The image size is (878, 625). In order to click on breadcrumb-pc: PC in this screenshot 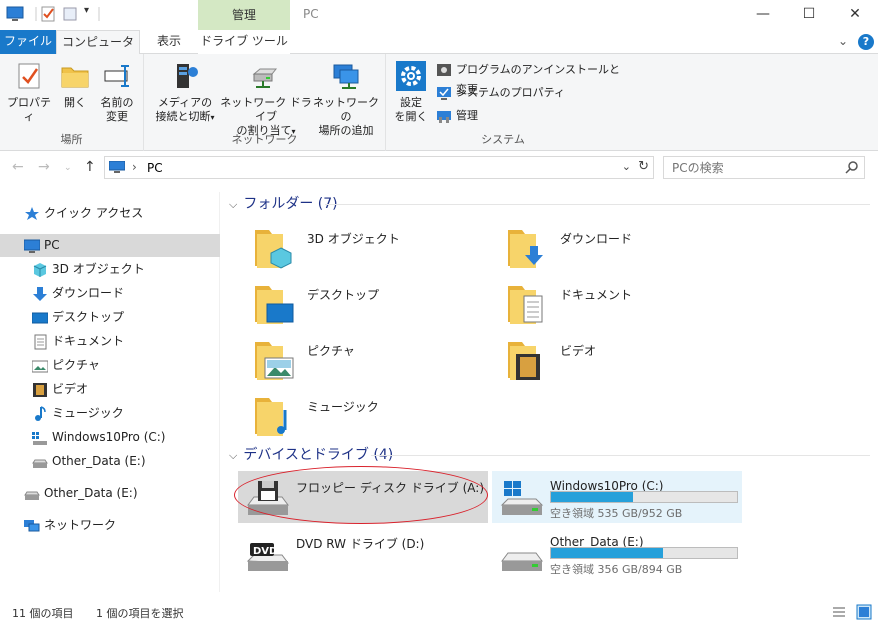, I will do `click(155, 168)`.